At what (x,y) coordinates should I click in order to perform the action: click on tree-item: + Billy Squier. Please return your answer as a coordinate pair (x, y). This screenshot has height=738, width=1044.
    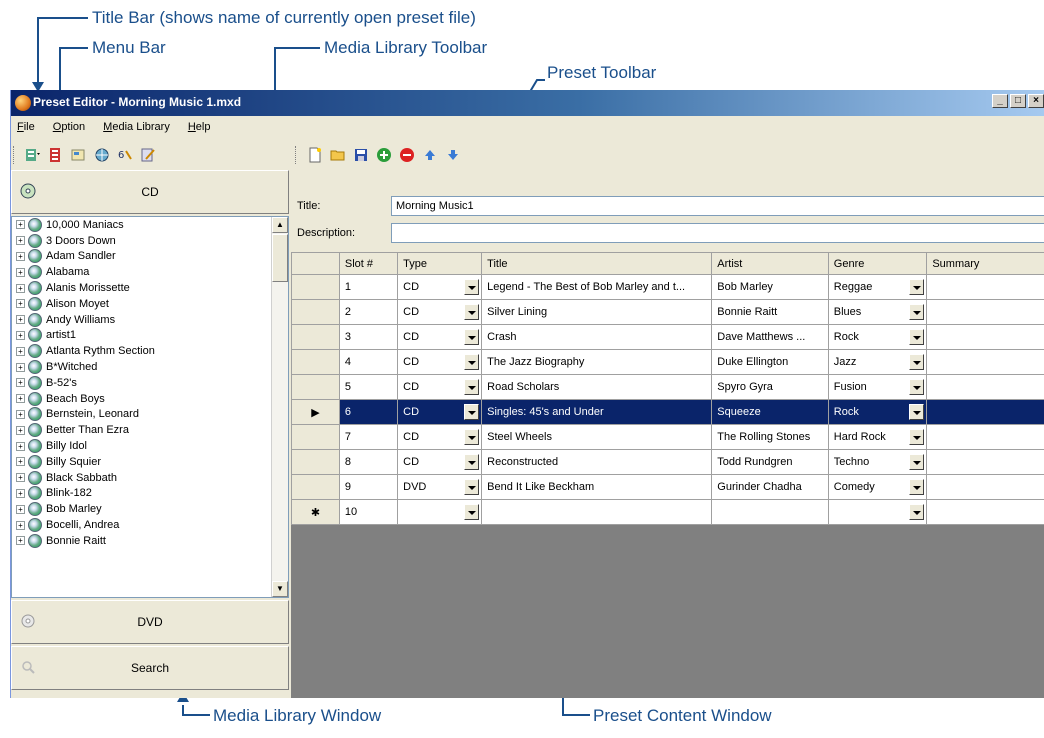
    Looking at the image, I should click on (141, 462).